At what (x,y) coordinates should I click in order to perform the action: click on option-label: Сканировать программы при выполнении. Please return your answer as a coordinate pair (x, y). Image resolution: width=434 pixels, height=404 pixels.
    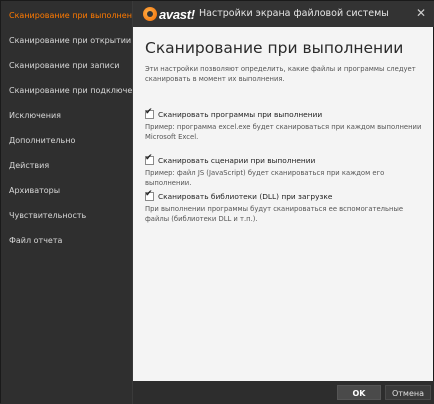
    Looking at the image, I should click on (240, 114).